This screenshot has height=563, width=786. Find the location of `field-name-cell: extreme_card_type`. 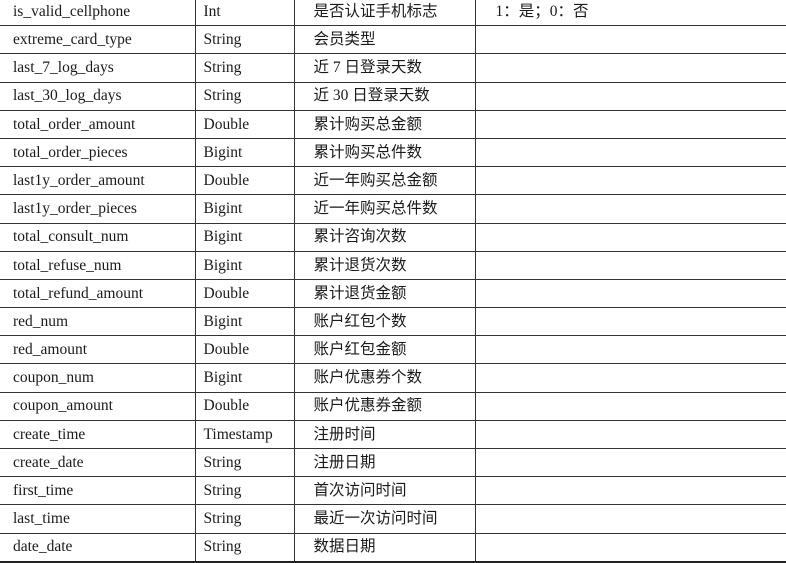

field-name-cell: extreme_card_type is located at coordinates (97, 40).